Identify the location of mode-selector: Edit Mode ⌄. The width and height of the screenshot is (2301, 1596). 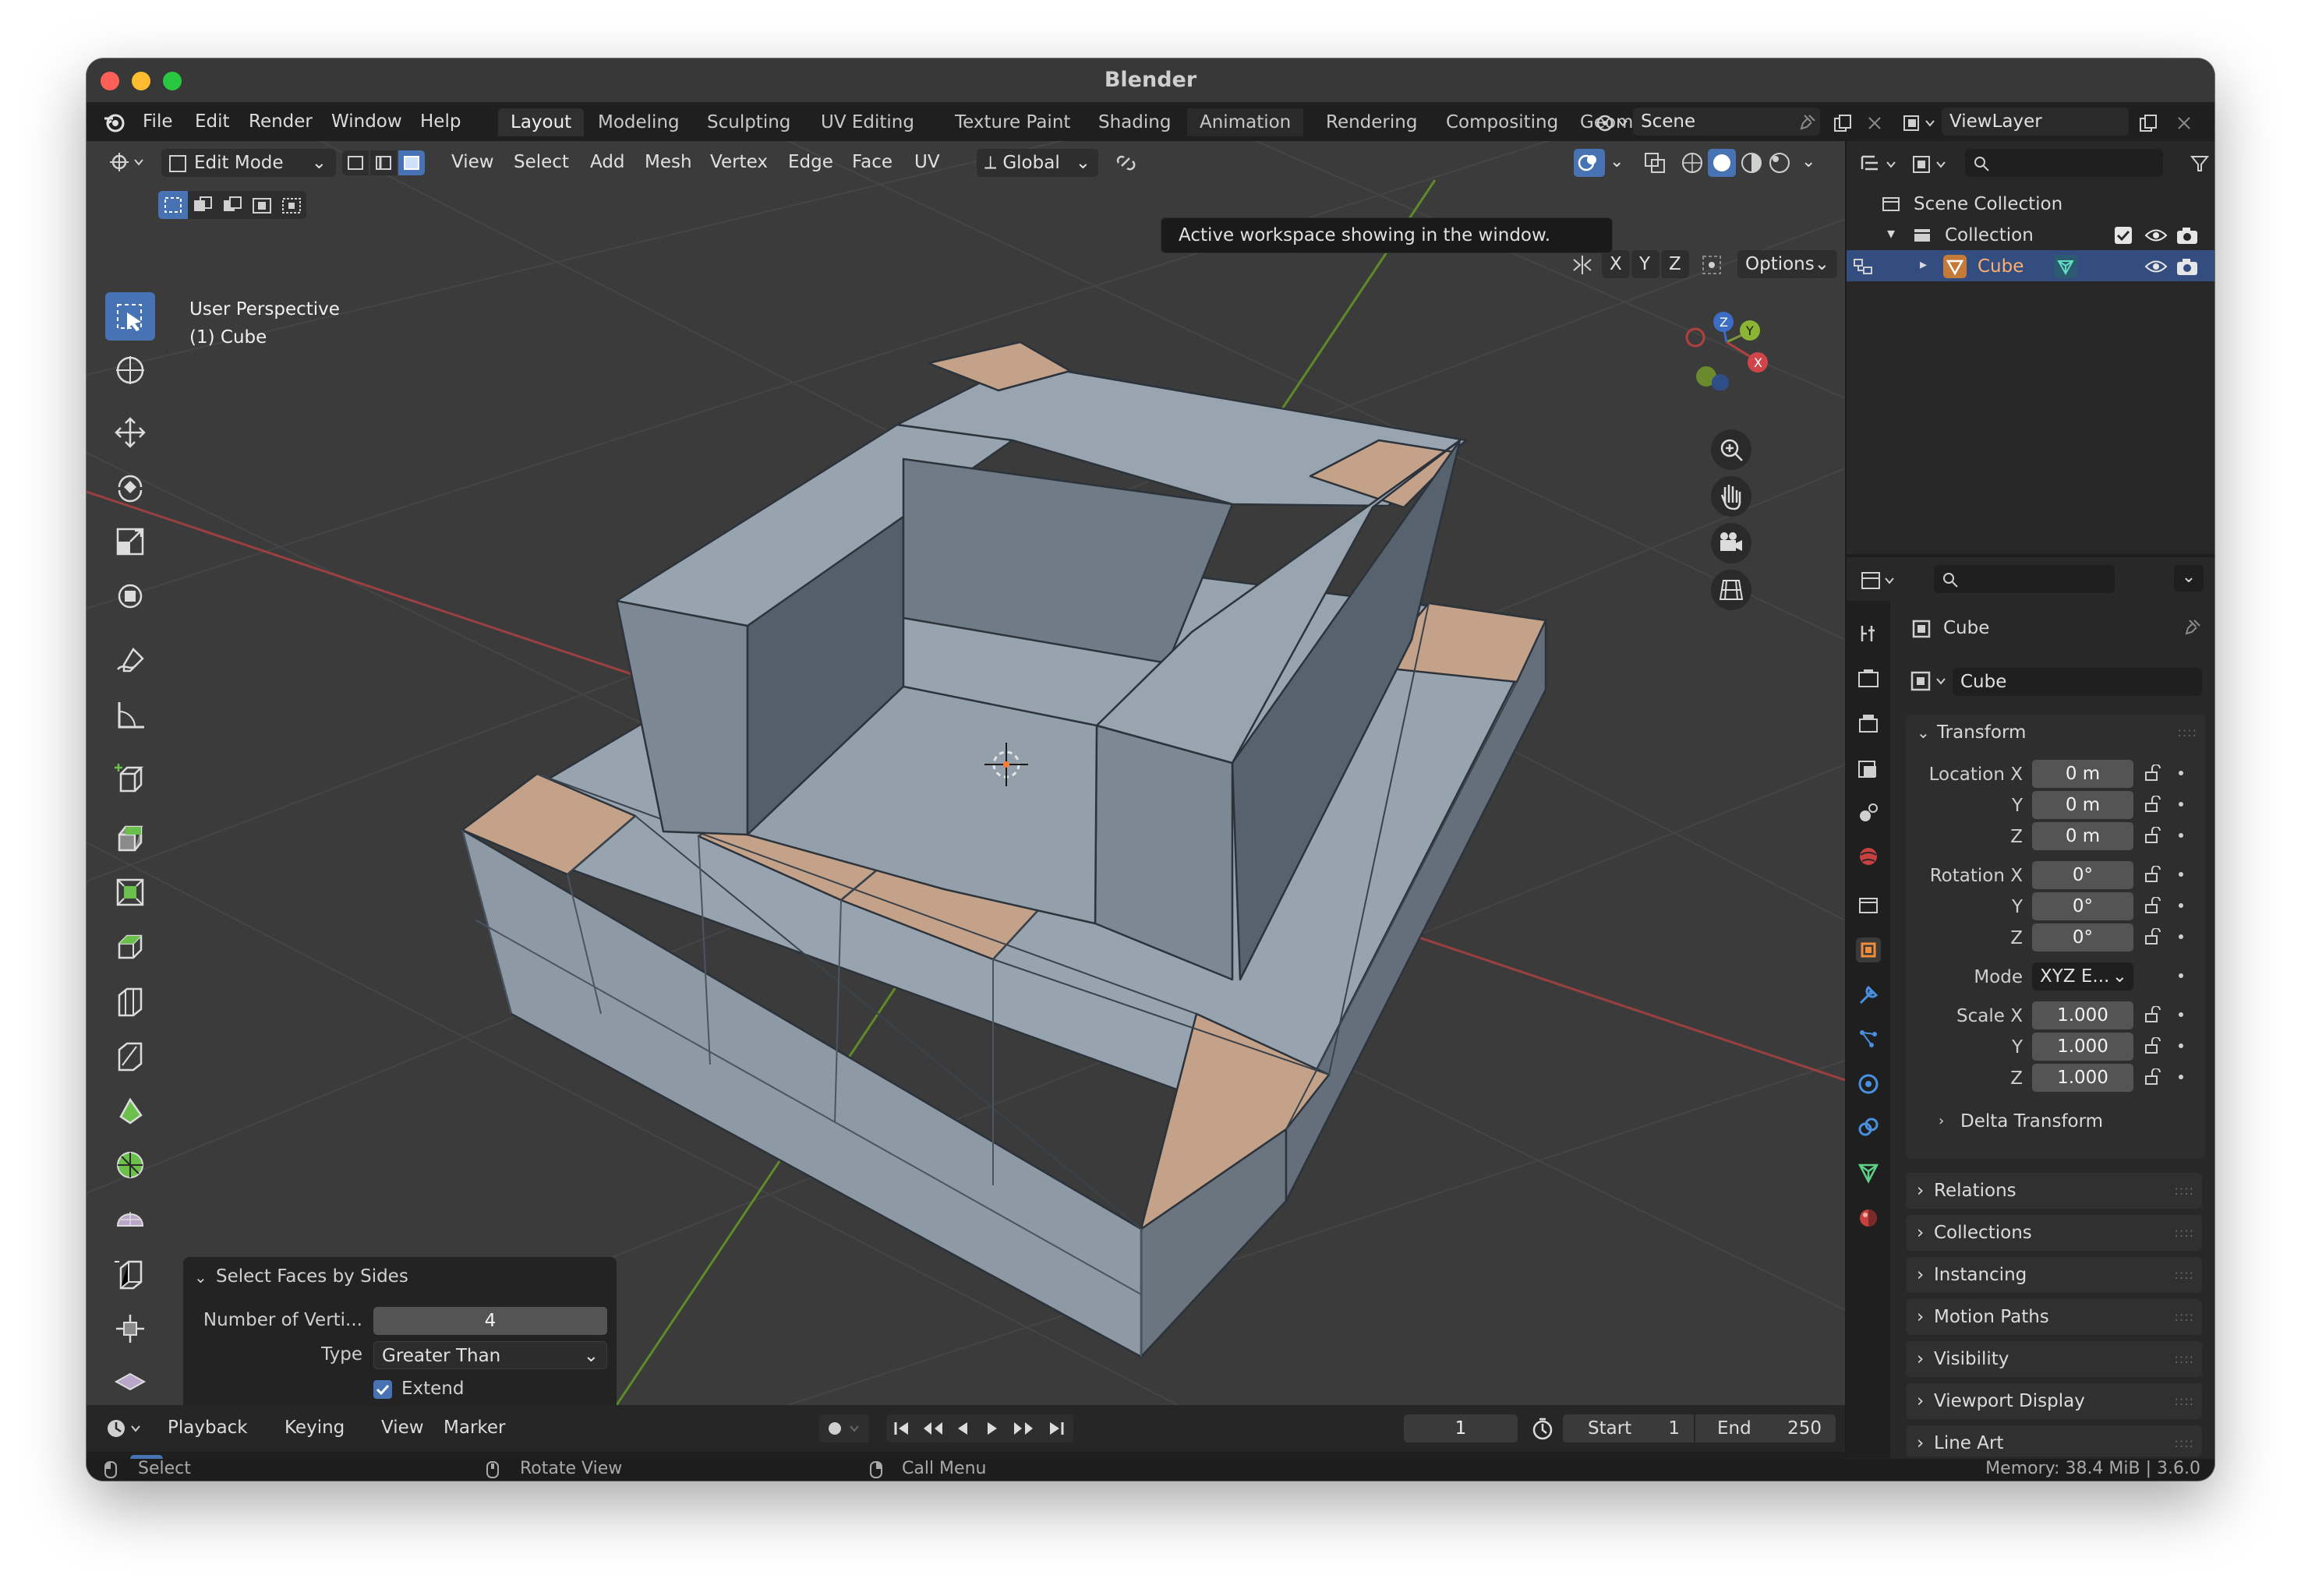
(248, 163).